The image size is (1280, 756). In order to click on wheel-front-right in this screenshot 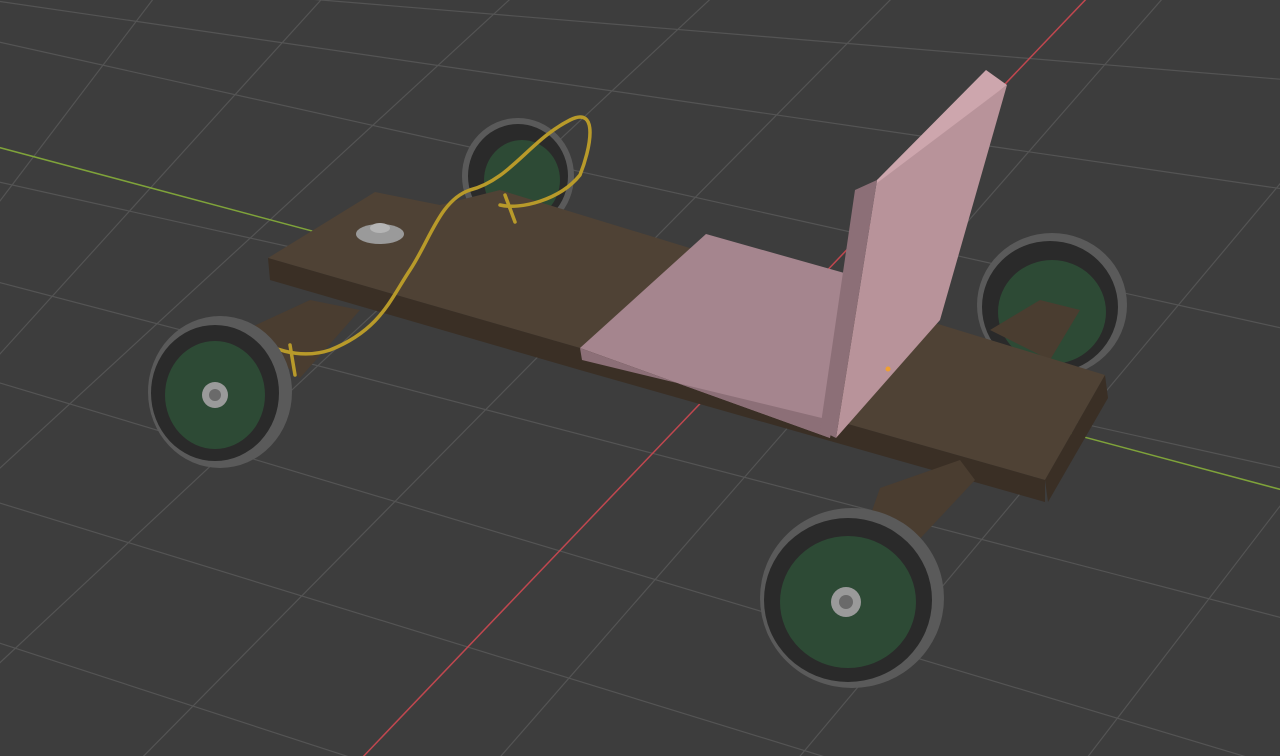, I will do `click(852, 598)`.